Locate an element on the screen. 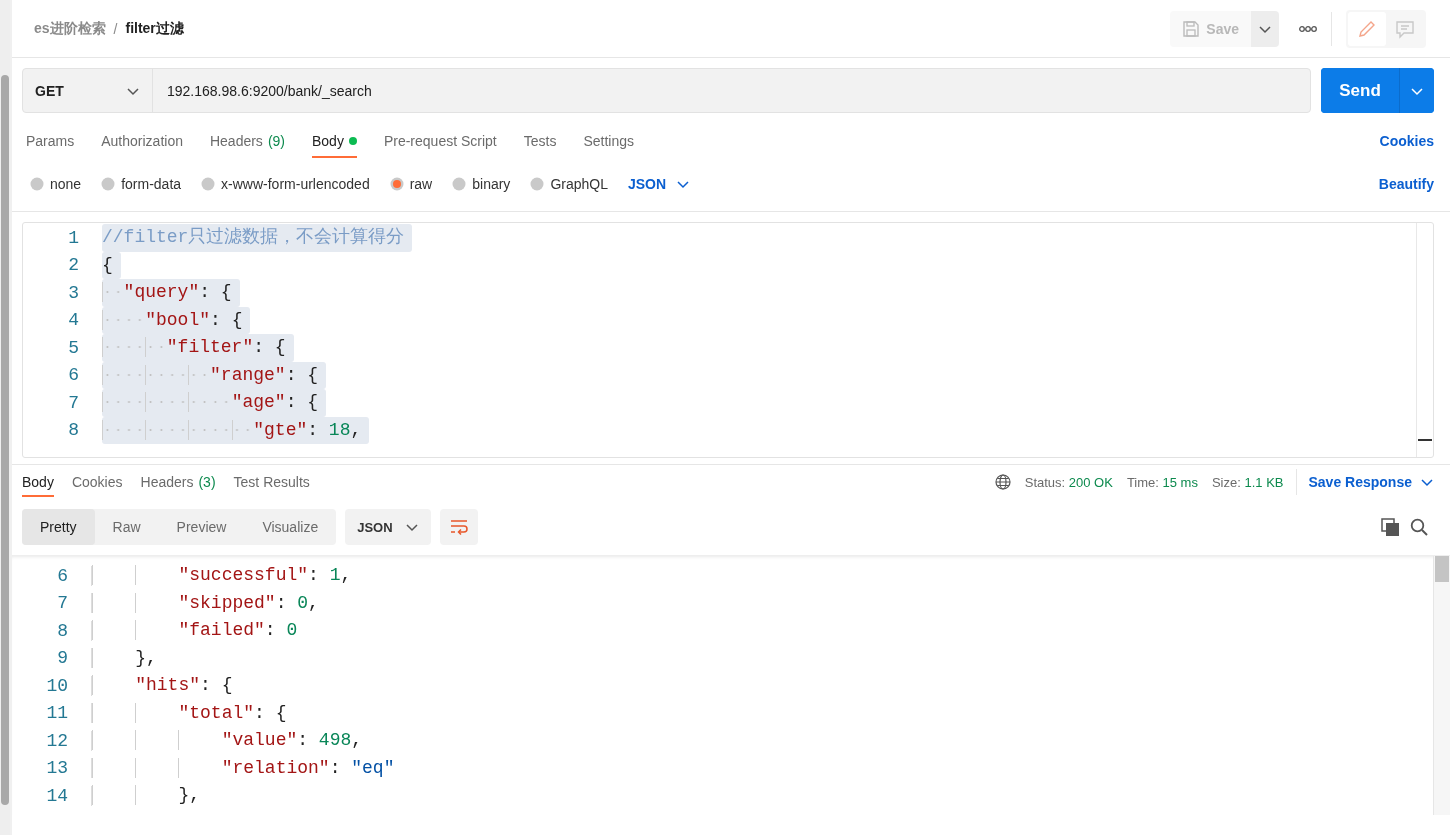 The width and height of the screenshot is (1450, 835). save-response-button: Save Response is located at coordinates (1371, 482).